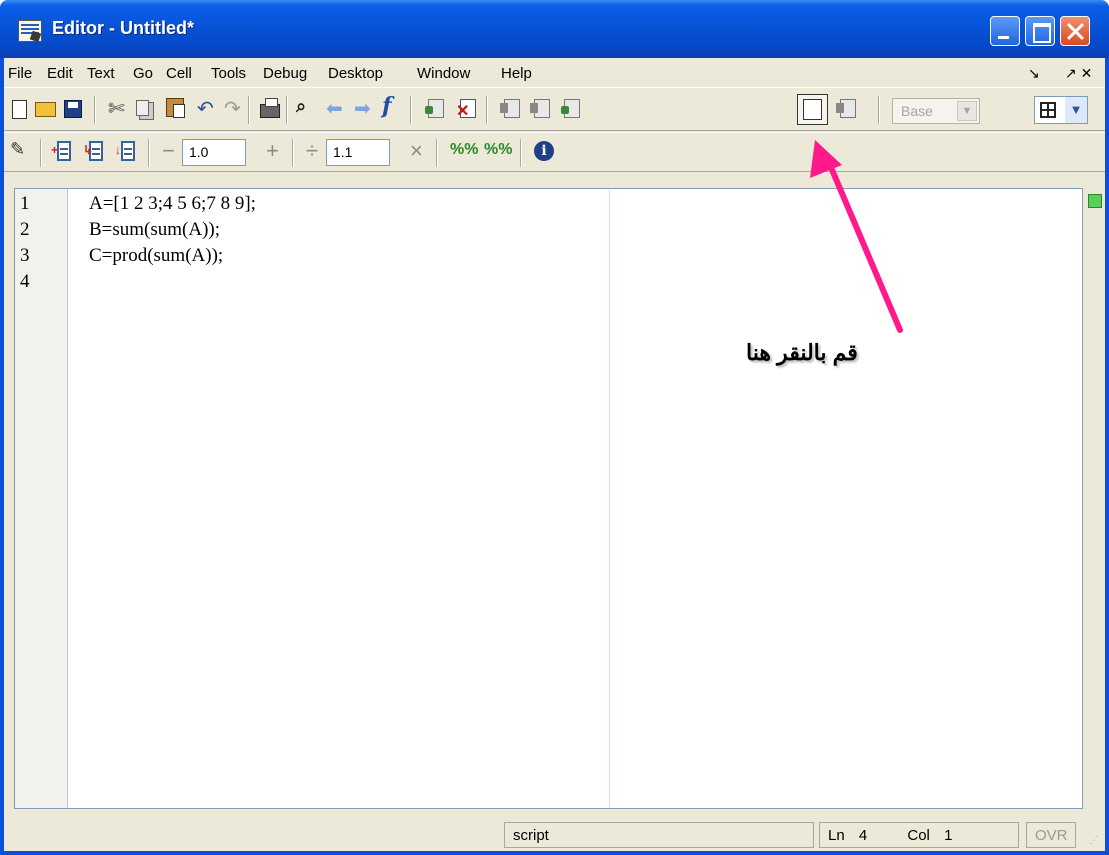 The image size is (1109, 855). Describe the element at coordinates (826, 159) in the screenshot. I see `arrow-head` at that location.